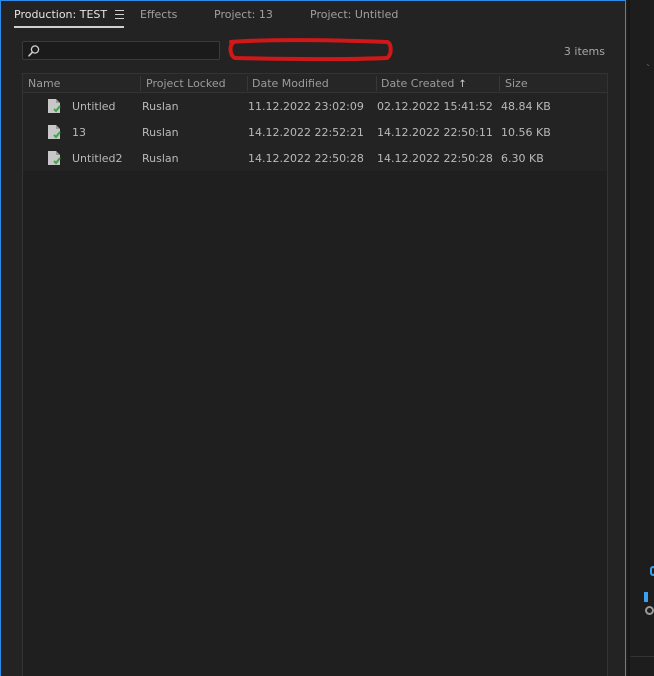 This screenshot has height=676, width=654. Describe the element at coordinates (290, 83) in the screenshot. I see `column-header-date-modified: Date Modified` at that location.